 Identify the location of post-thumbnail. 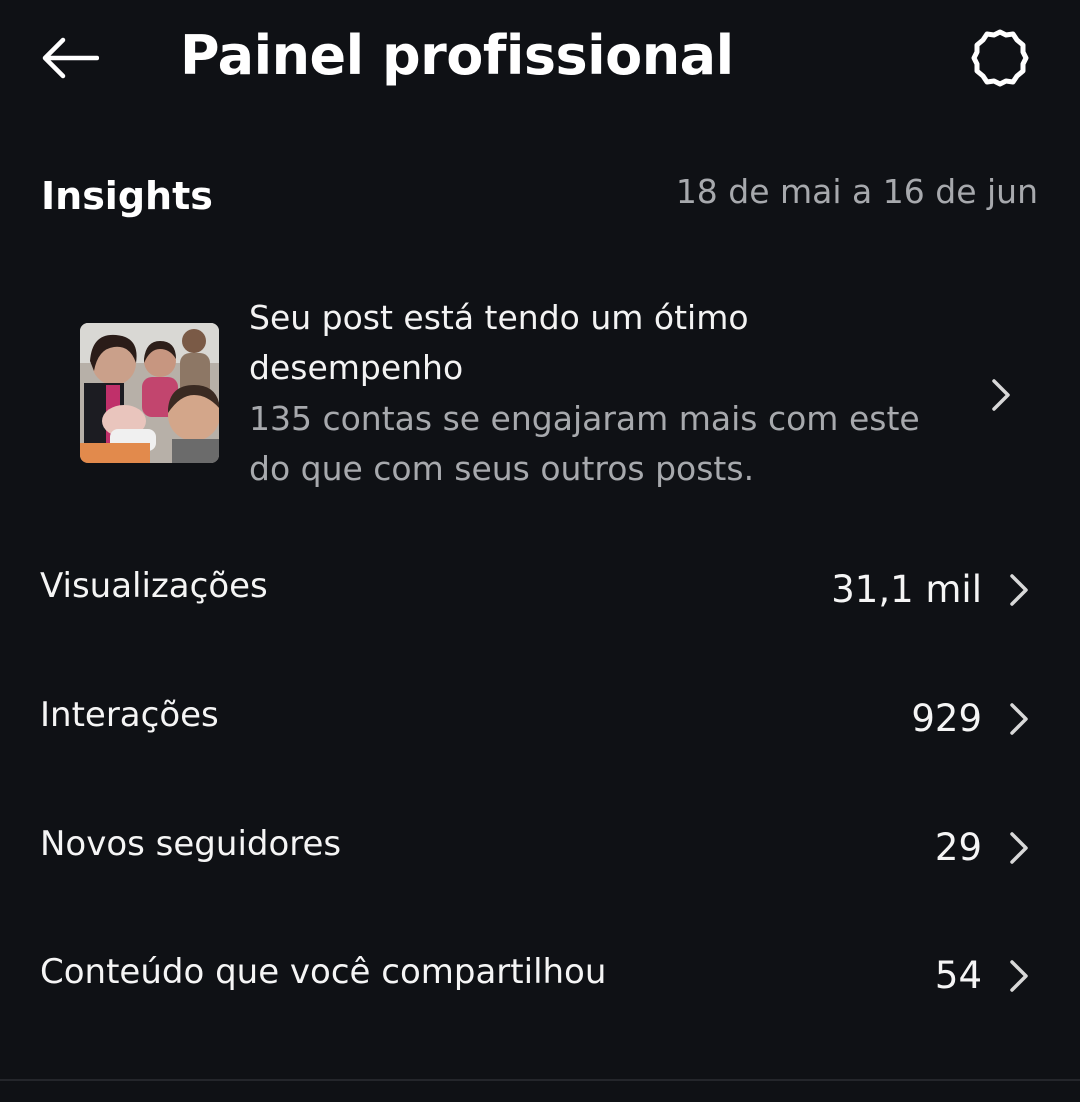
(149, 393).